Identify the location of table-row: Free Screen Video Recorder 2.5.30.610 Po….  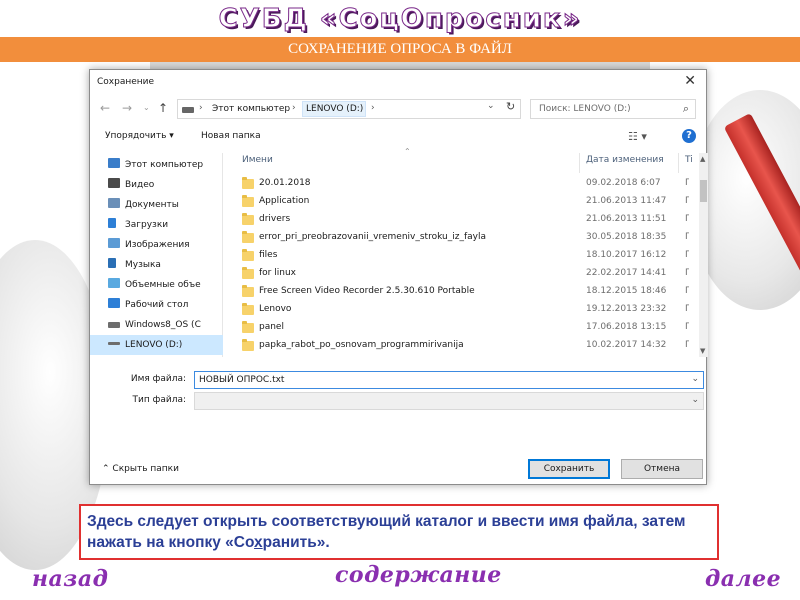
(461, 292).